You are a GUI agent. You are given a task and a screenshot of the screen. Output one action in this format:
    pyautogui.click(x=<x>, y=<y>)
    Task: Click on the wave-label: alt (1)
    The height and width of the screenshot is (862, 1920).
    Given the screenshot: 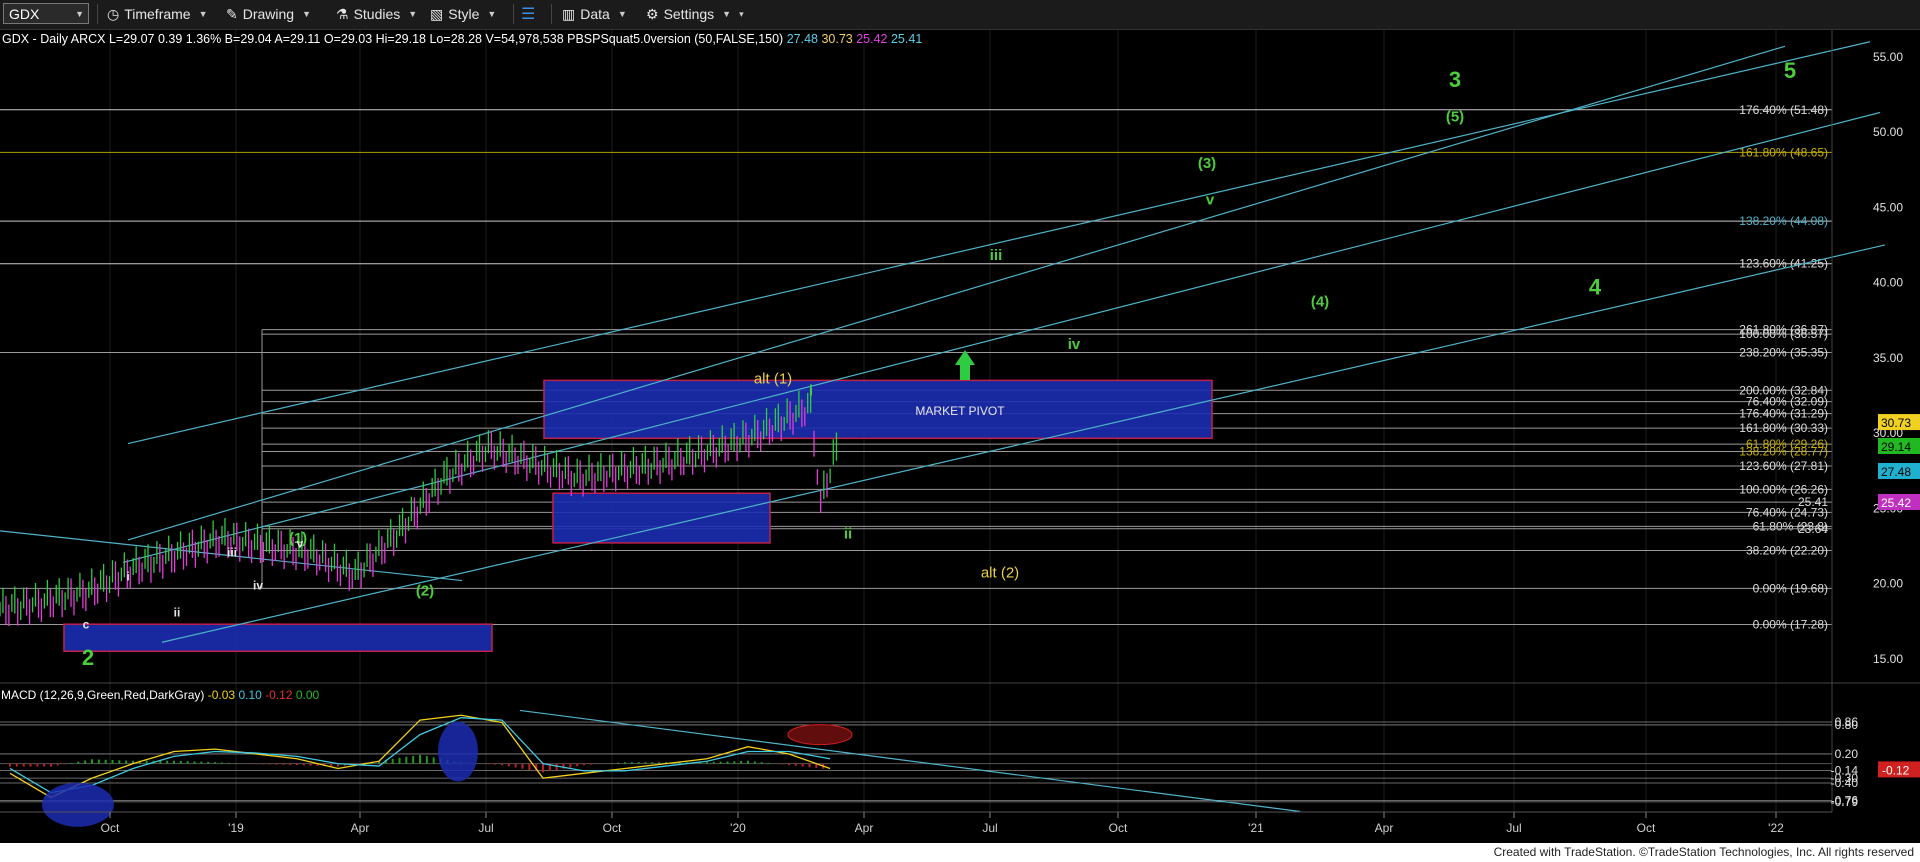 What is the action you would take?
    pyautogui.click(x=773, y=378)
    